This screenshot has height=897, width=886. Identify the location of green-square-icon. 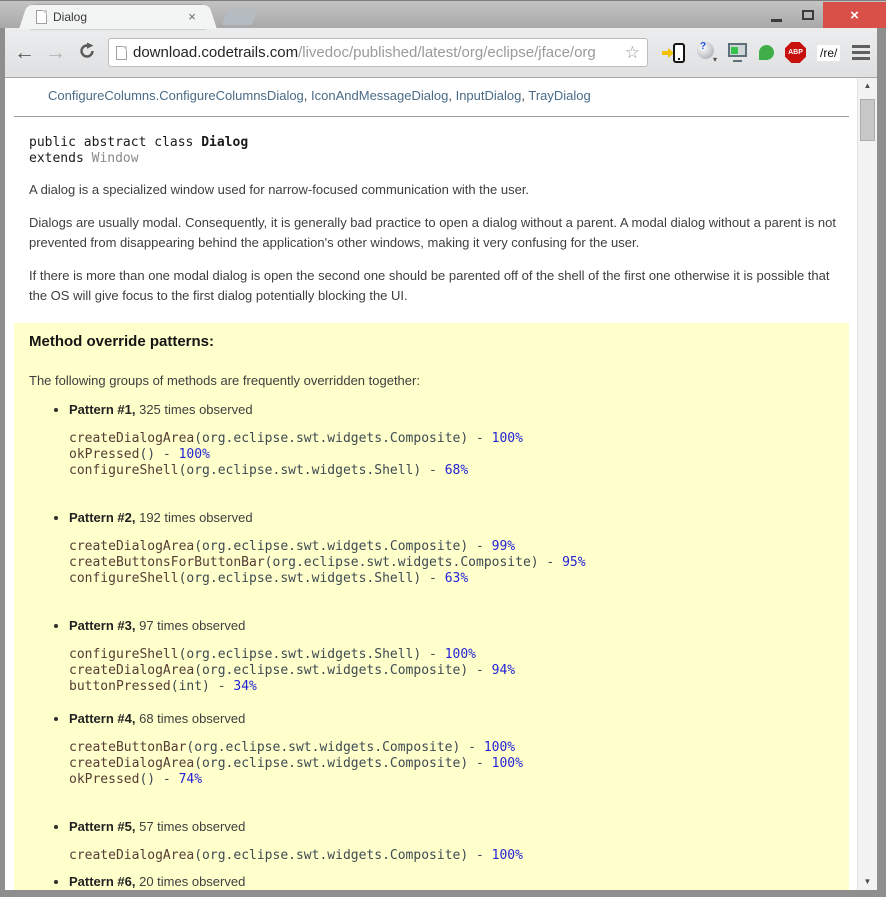
(734, 50).